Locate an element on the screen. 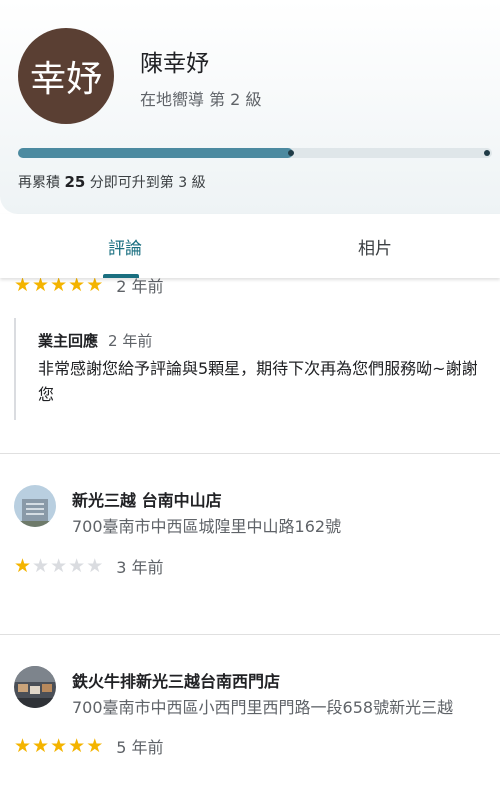 The height and width of the screenshot is (785, 500). progress-note-suffix: 分即可升到第 3 級 is located at coordinates (147, 183).